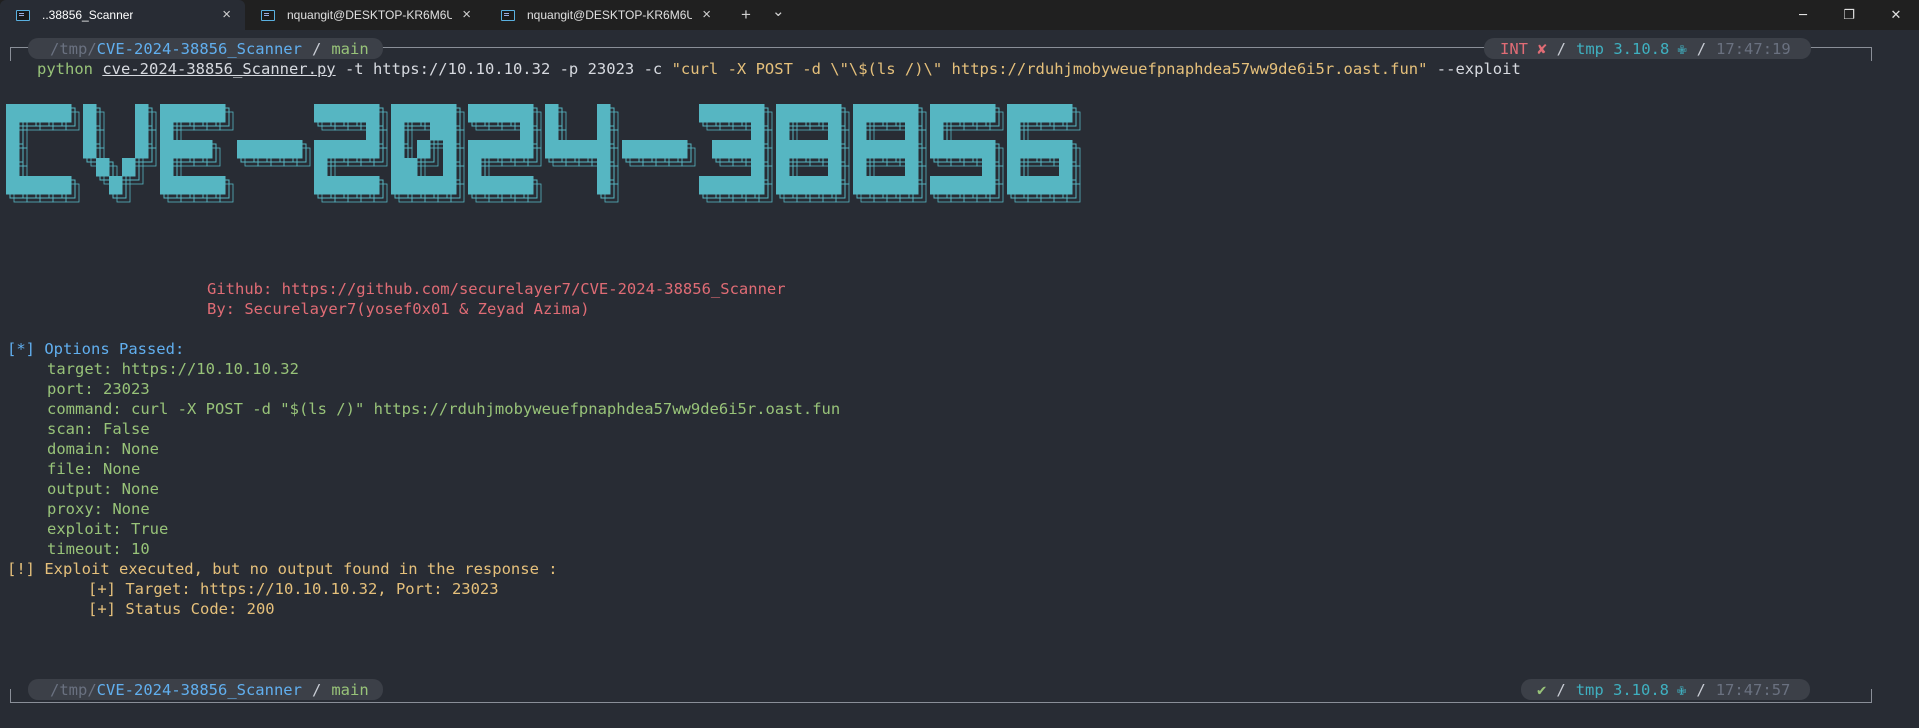  What do you see at coordinates (98, 429) in the screenshot?
I see `option-line: scan: False` at bounding box center [98, 429].